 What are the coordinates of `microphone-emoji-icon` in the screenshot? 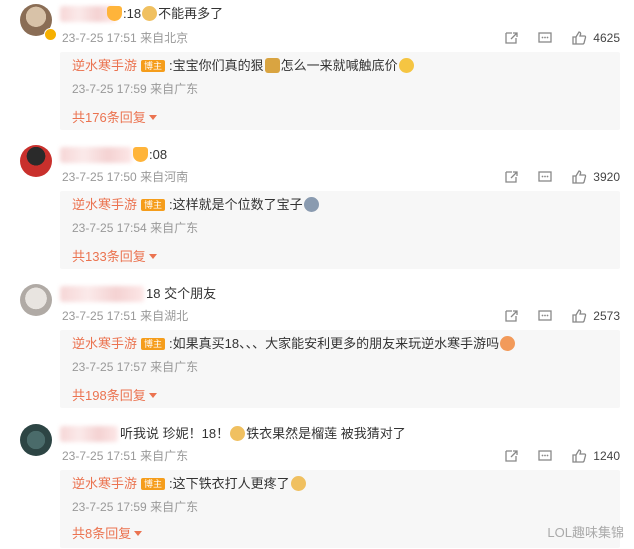 It's located at (272, 65).